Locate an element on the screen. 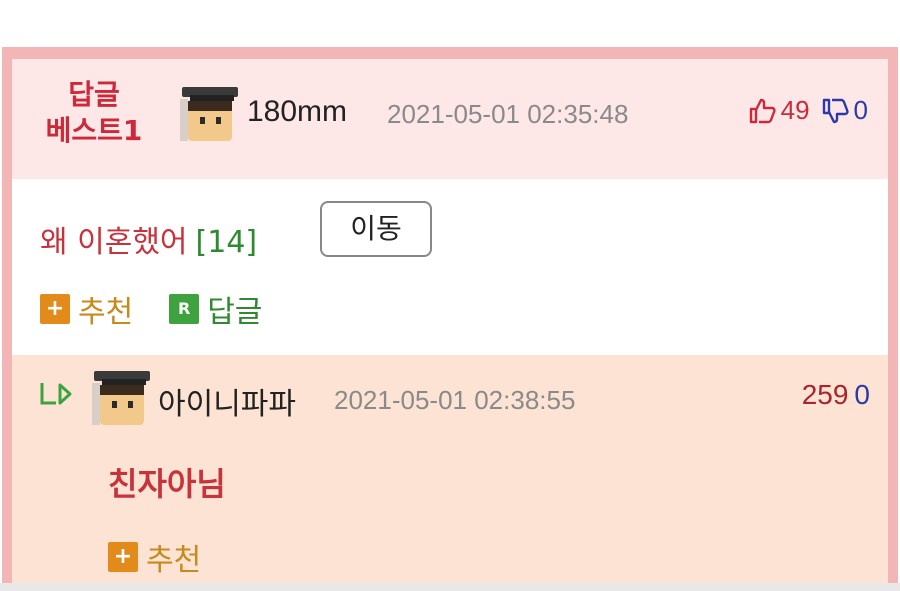  vote-counts: 49 0 is located at coordinates (807, 110).